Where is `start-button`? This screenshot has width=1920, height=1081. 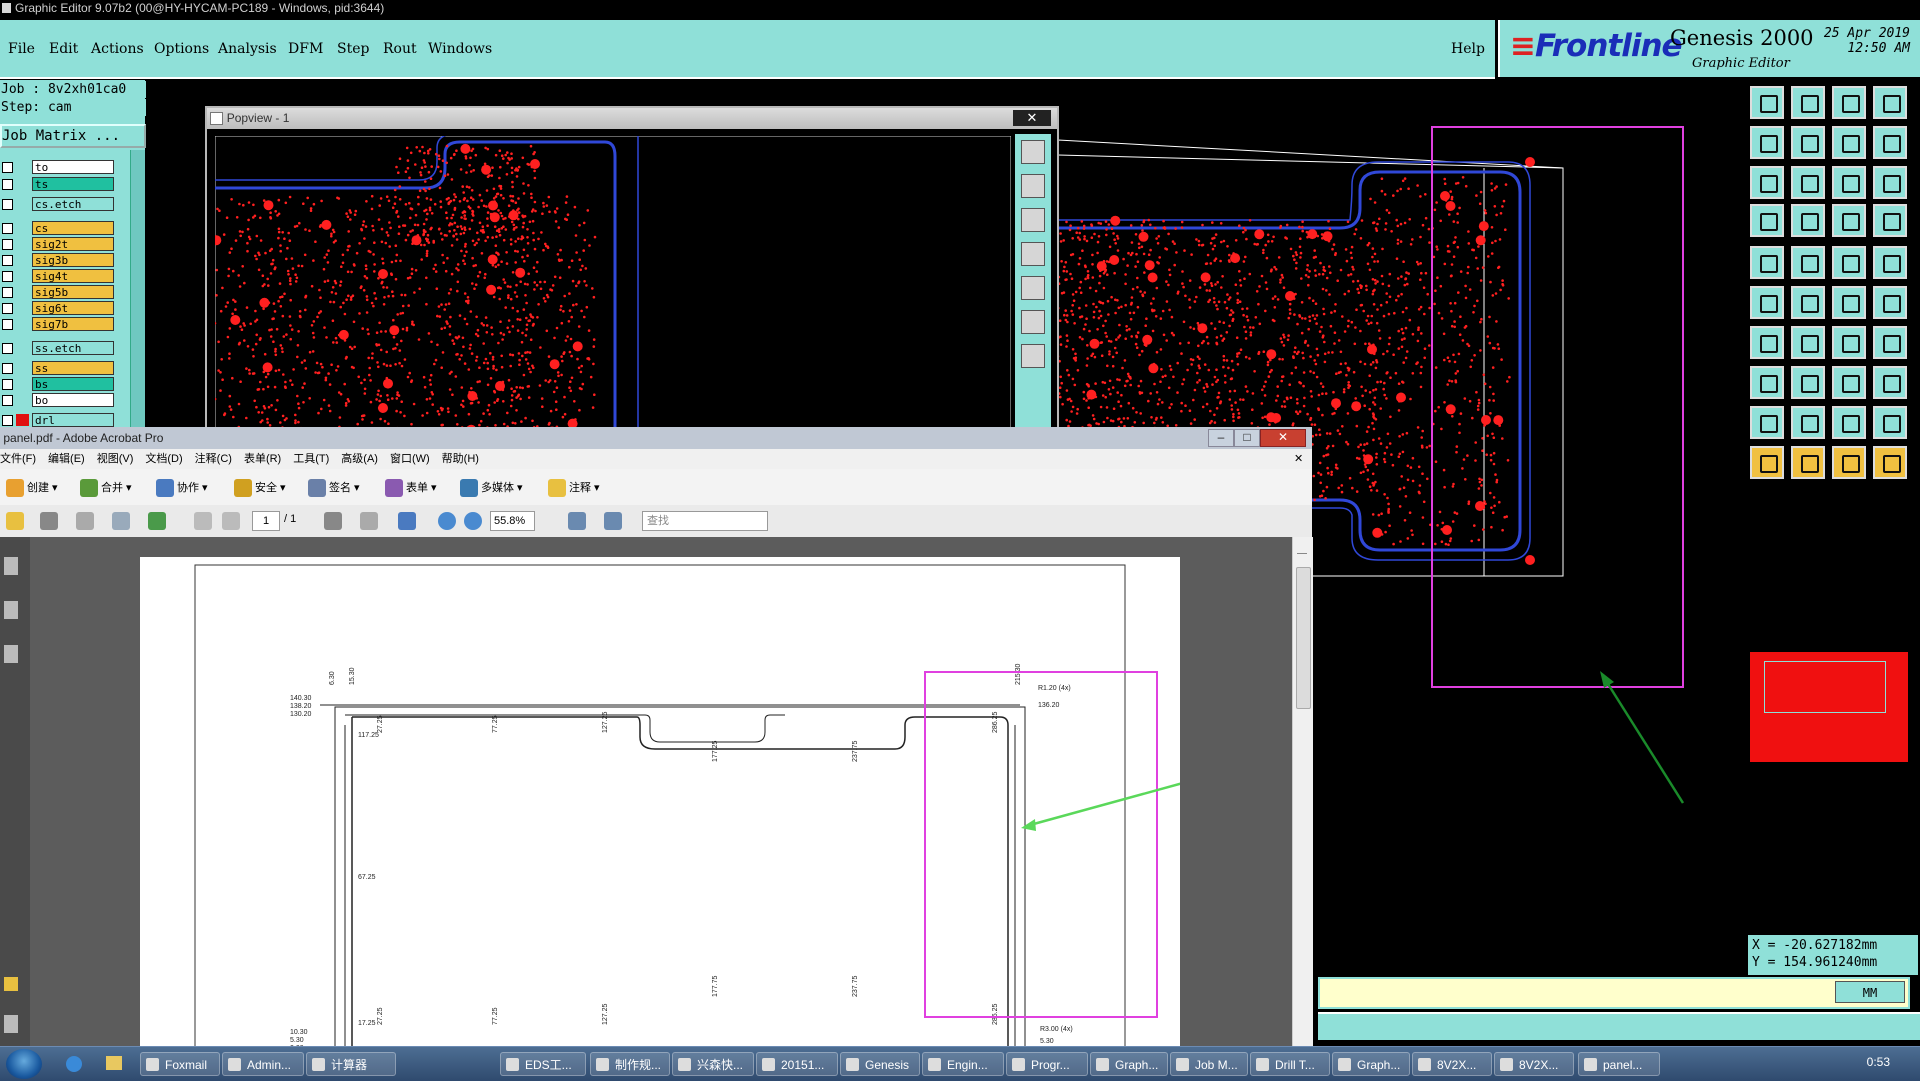 start-button is located at coordinates (24, 1064).